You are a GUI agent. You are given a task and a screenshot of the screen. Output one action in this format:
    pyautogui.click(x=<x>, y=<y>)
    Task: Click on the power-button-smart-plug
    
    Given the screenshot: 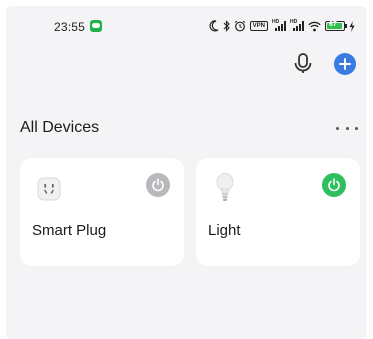 What is the action you would take?
    pyautogui.click(x=158, y=185)
    